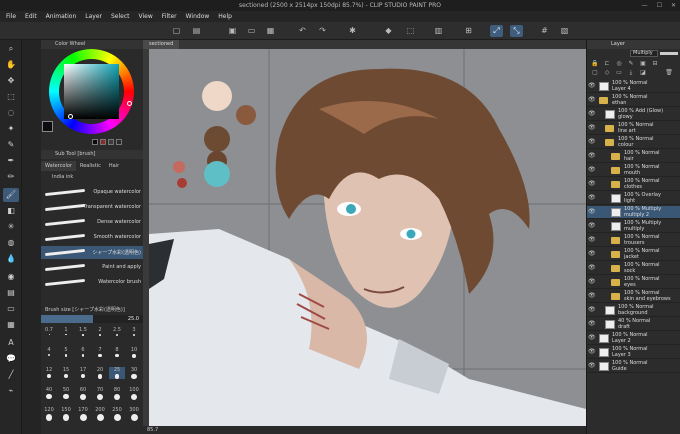 The image size is (680, 434). Describe the element at coordinates (92, 319) in the screenshot. I see `brush-size-slider: 25.0` at that location.